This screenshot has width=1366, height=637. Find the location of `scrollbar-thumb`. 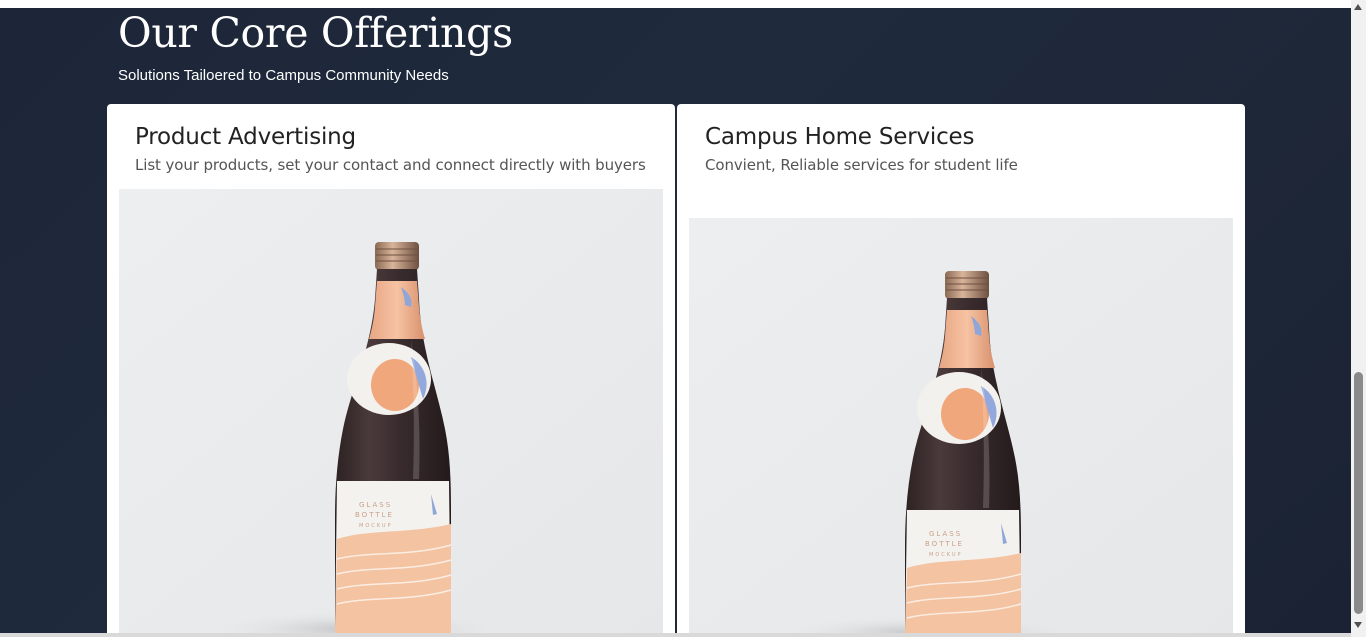

scrollbar-thumb is located at coordinates (1358, 493).